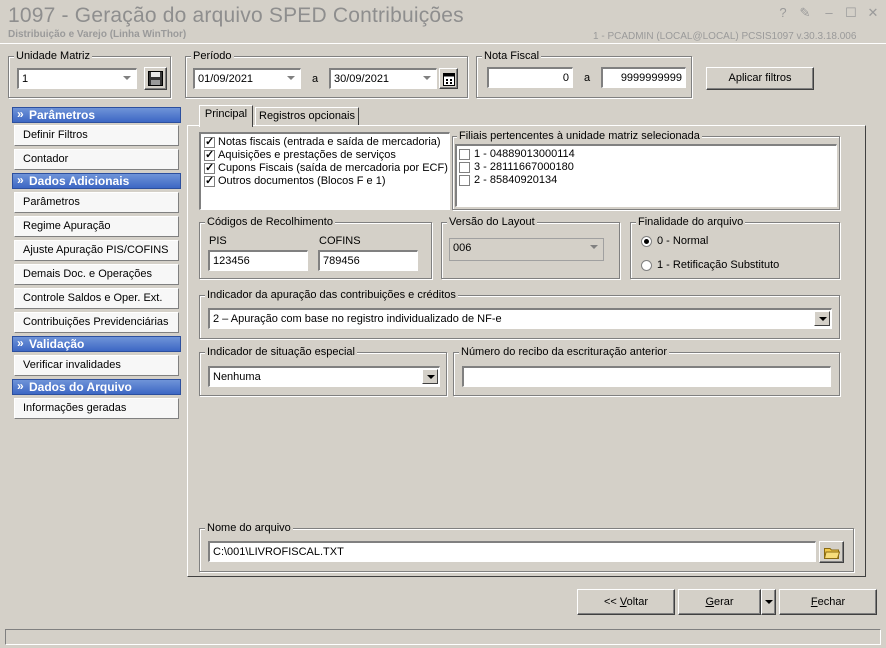 The width and height of the screenshot is (886, 648). I want to click on back-button: << Voltar, so click(626, 602).